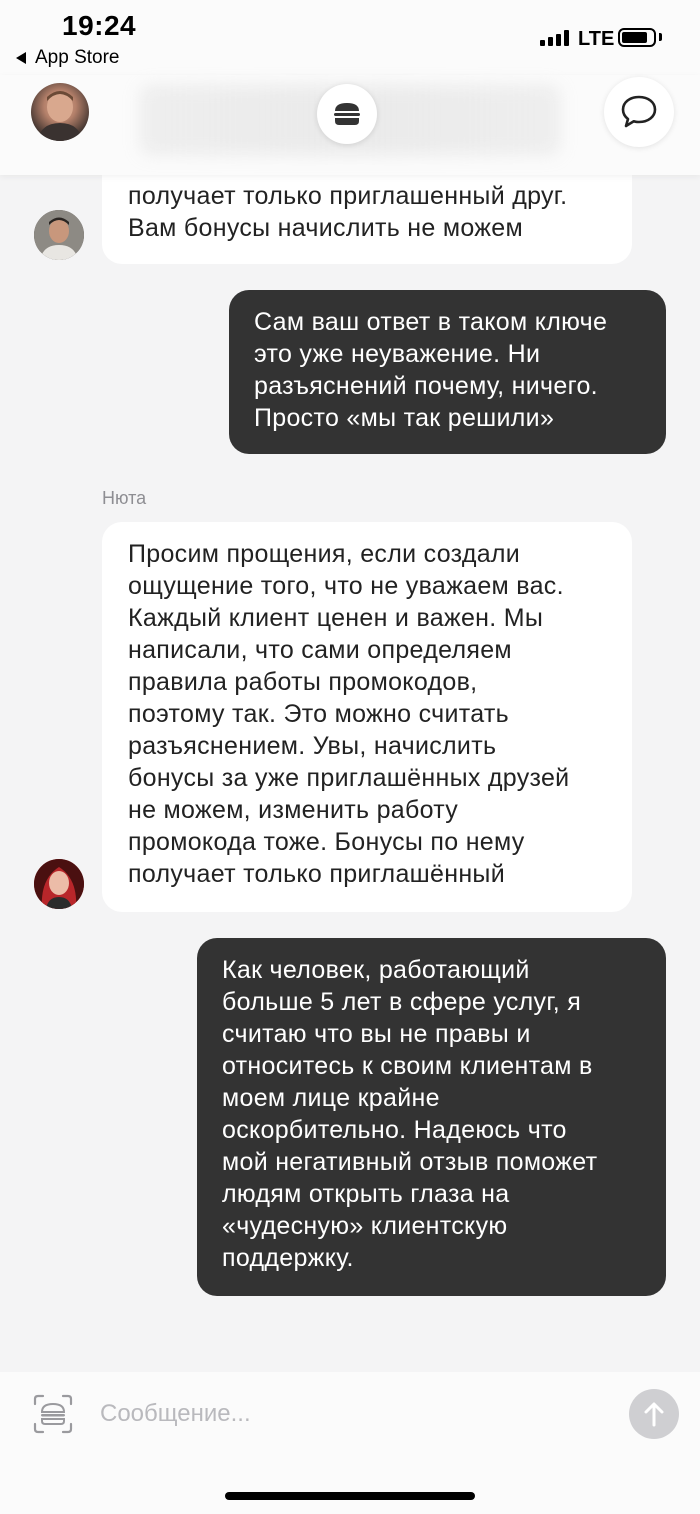  What do you see at coordinates (316, 874) in the screenshot?
I see `message-line: получает только приглашённый` at bounding box center [316, 874].